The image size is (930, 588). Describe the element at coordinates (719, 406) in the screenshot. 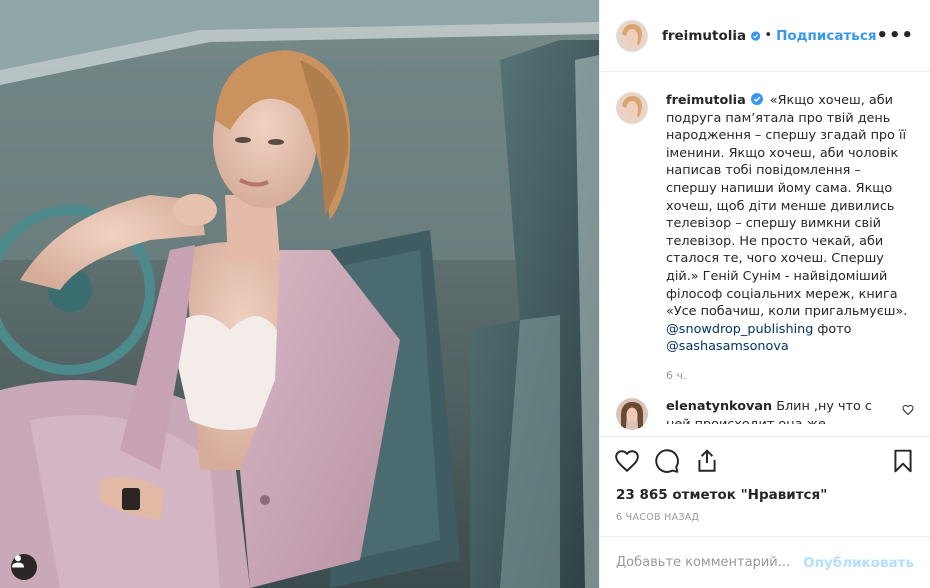

I see `comment-username: elenatynkovan` at that location.